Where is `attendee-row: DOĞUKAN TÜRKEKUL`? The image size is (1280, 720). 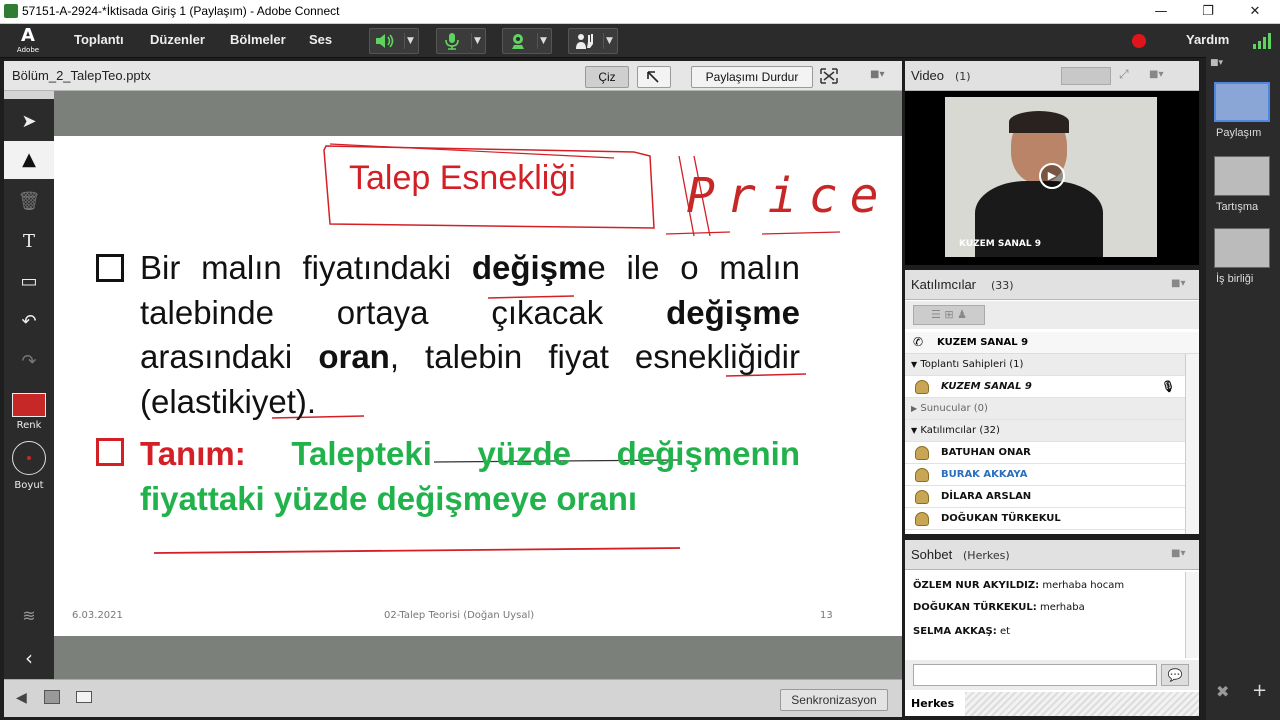 attendee-row: DOĞUKAN TÜRKEKUL is located at coordinates (1045, 519).